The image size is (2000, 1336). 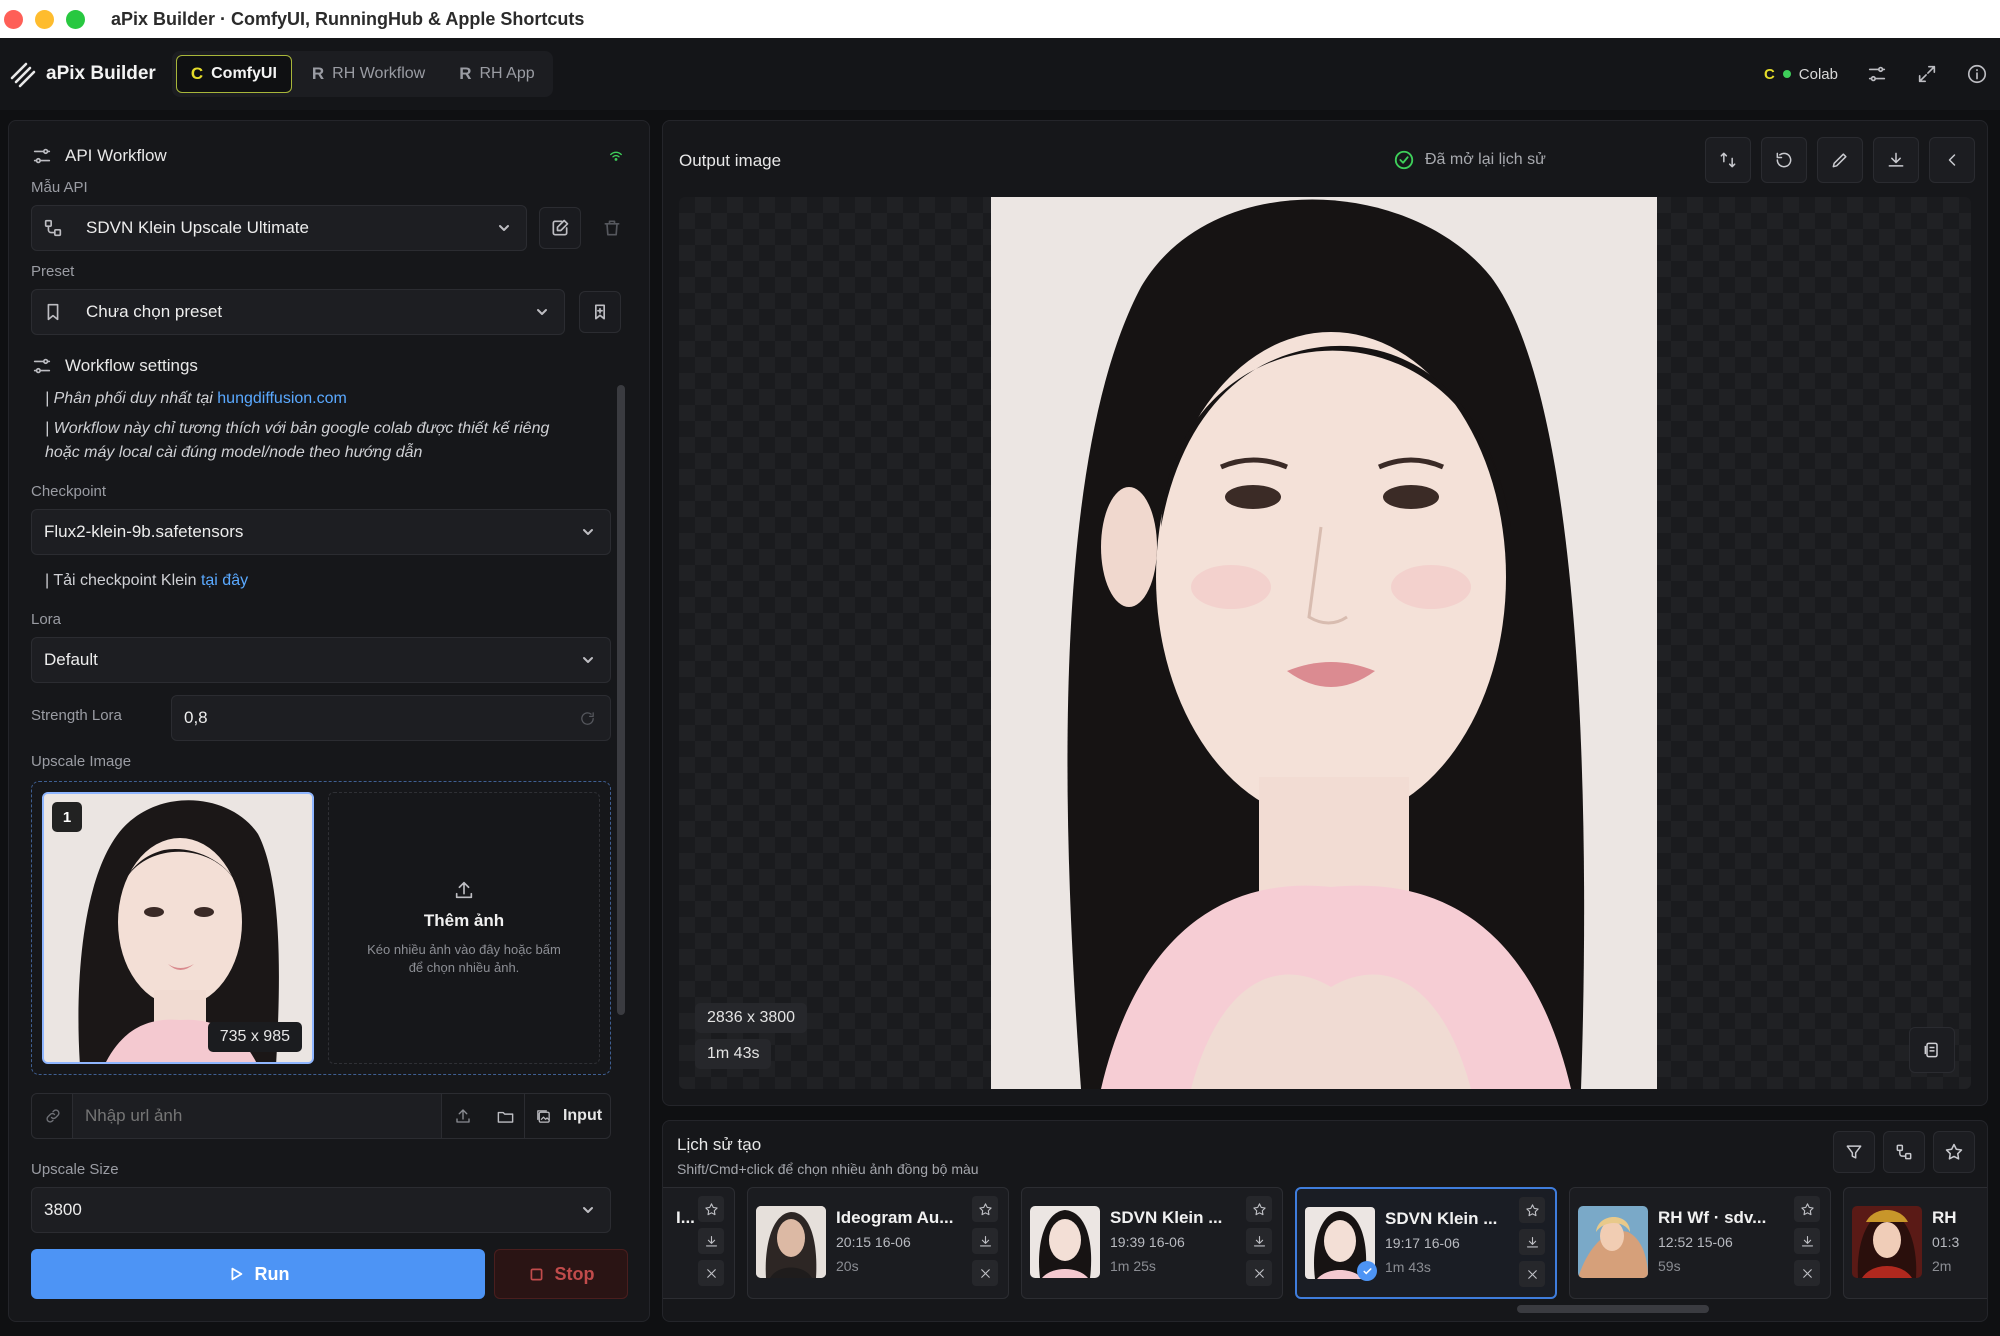 I want to click on lora-select: Default, so click(x=321, y=660).